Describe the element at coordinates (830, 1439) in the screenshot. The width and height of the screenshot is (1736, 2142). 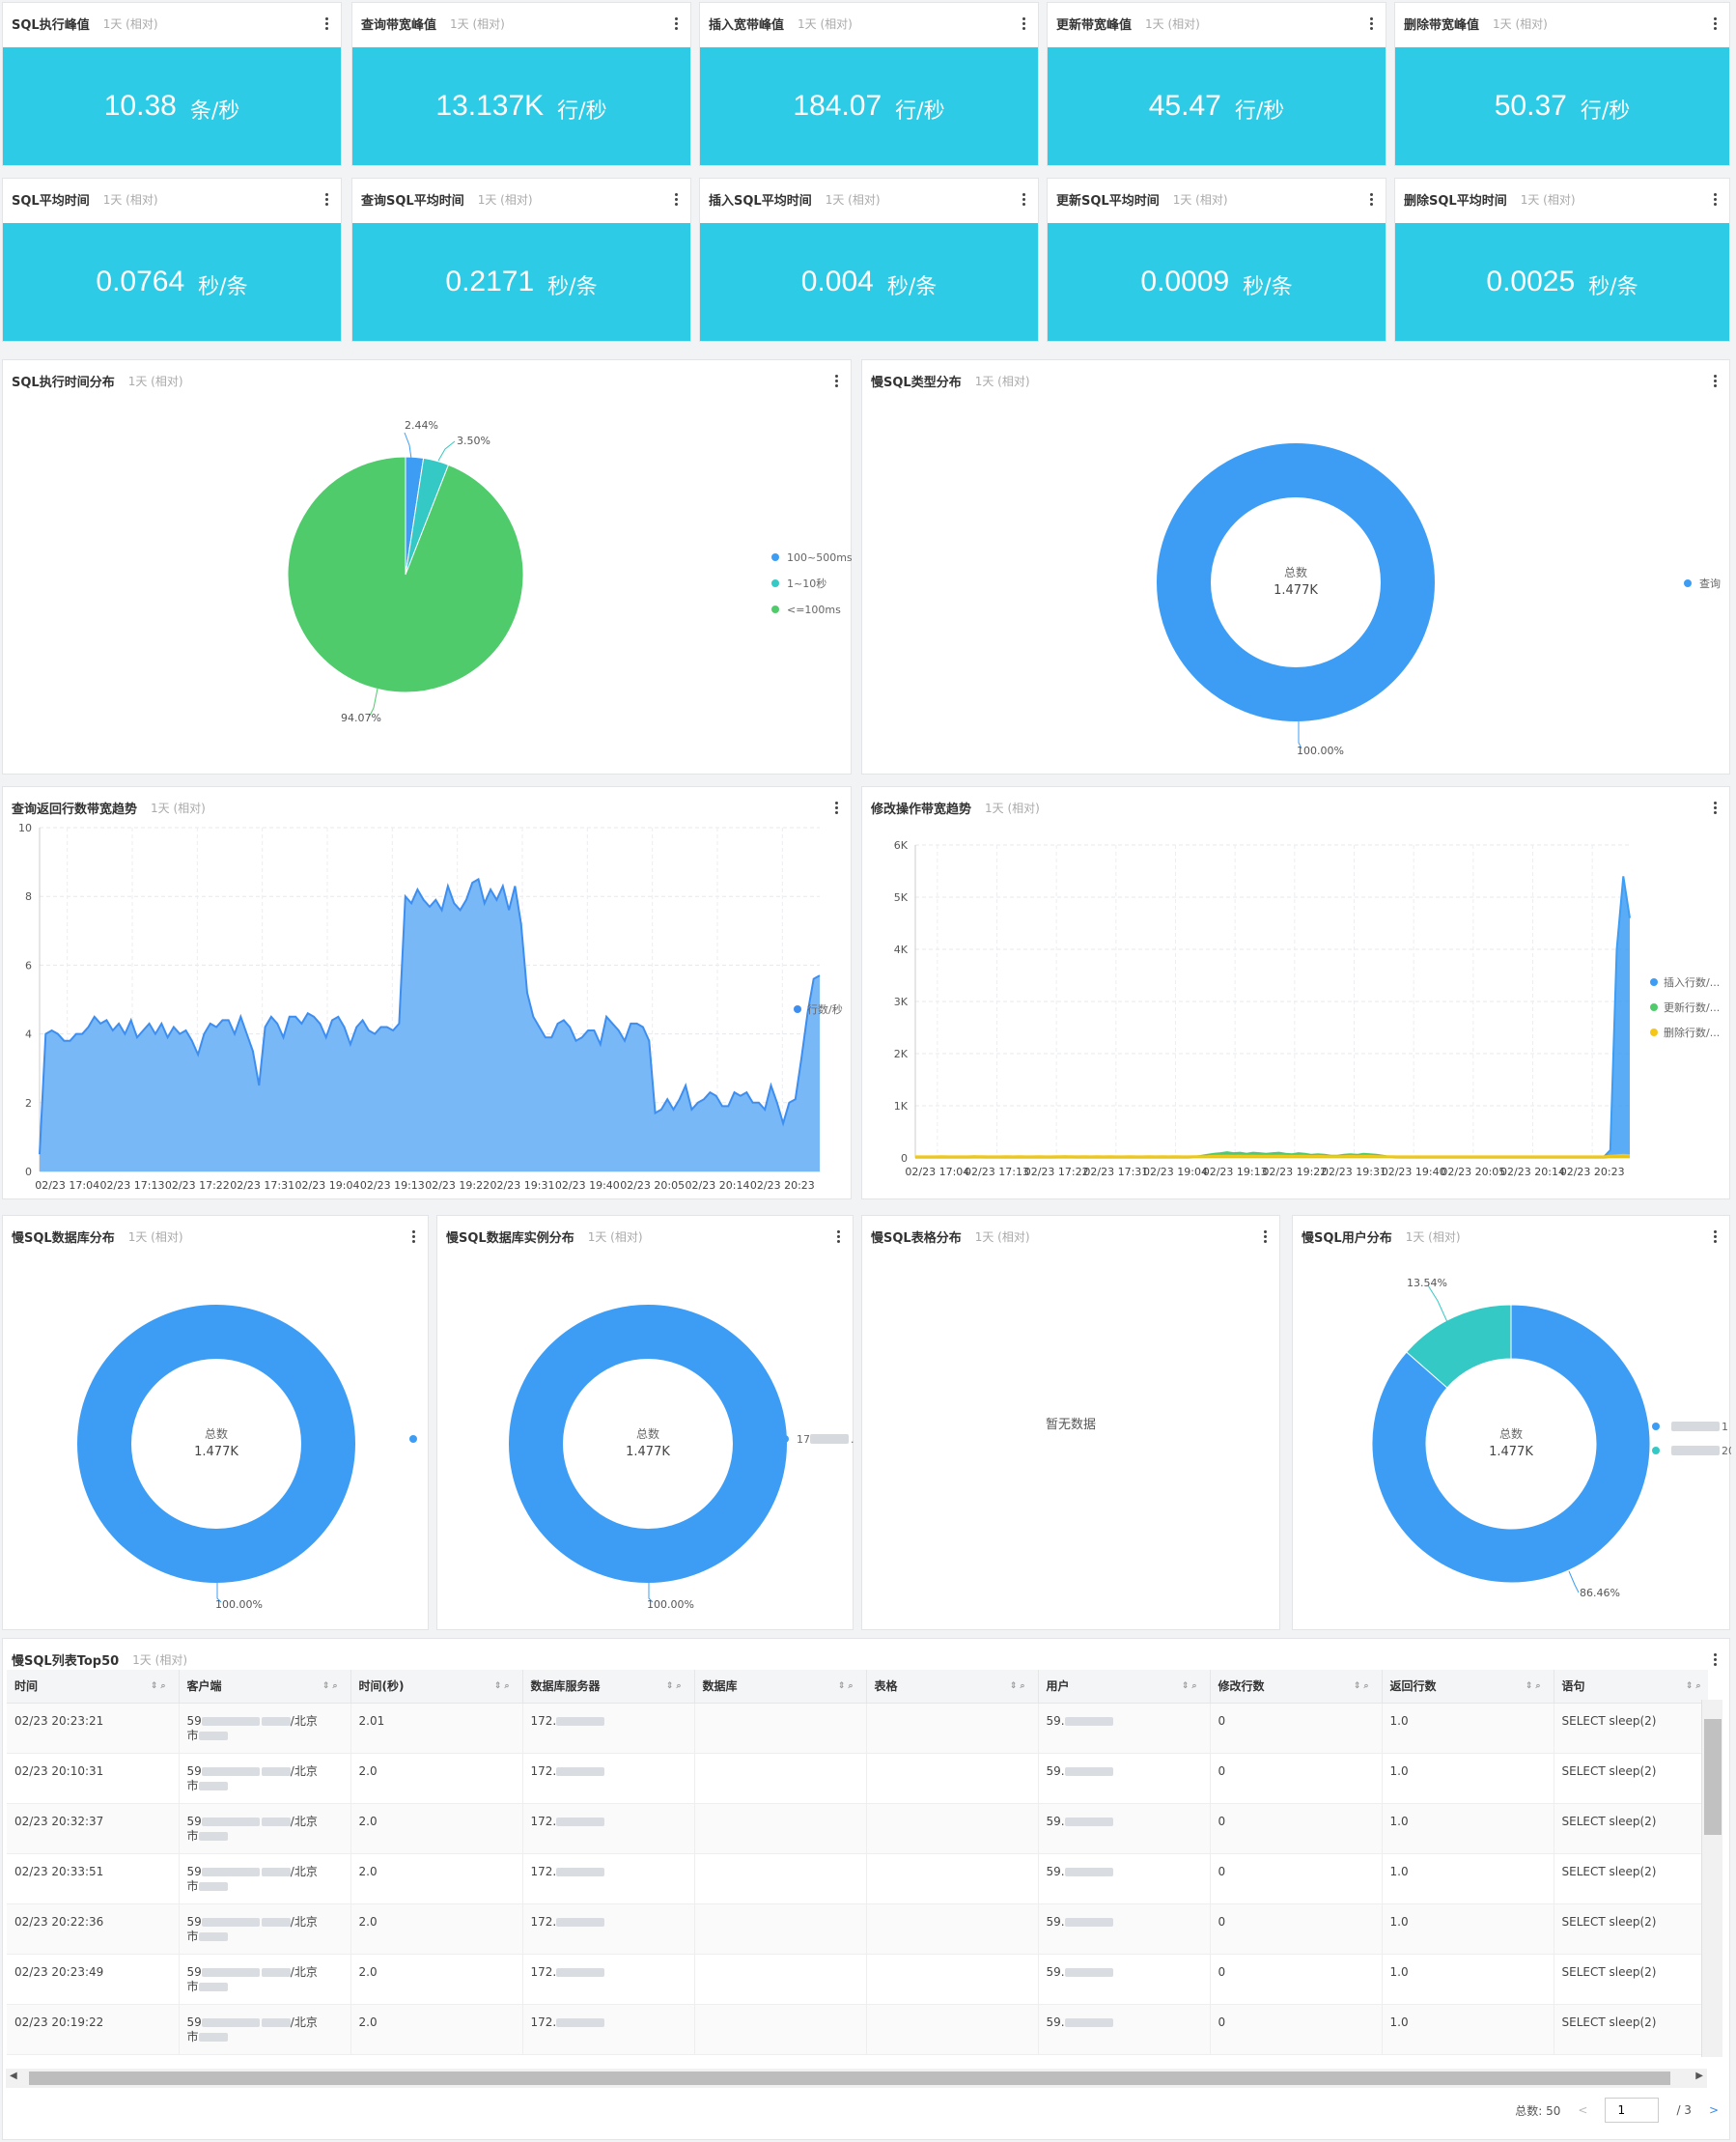
I see `legend-redacted` at that location.